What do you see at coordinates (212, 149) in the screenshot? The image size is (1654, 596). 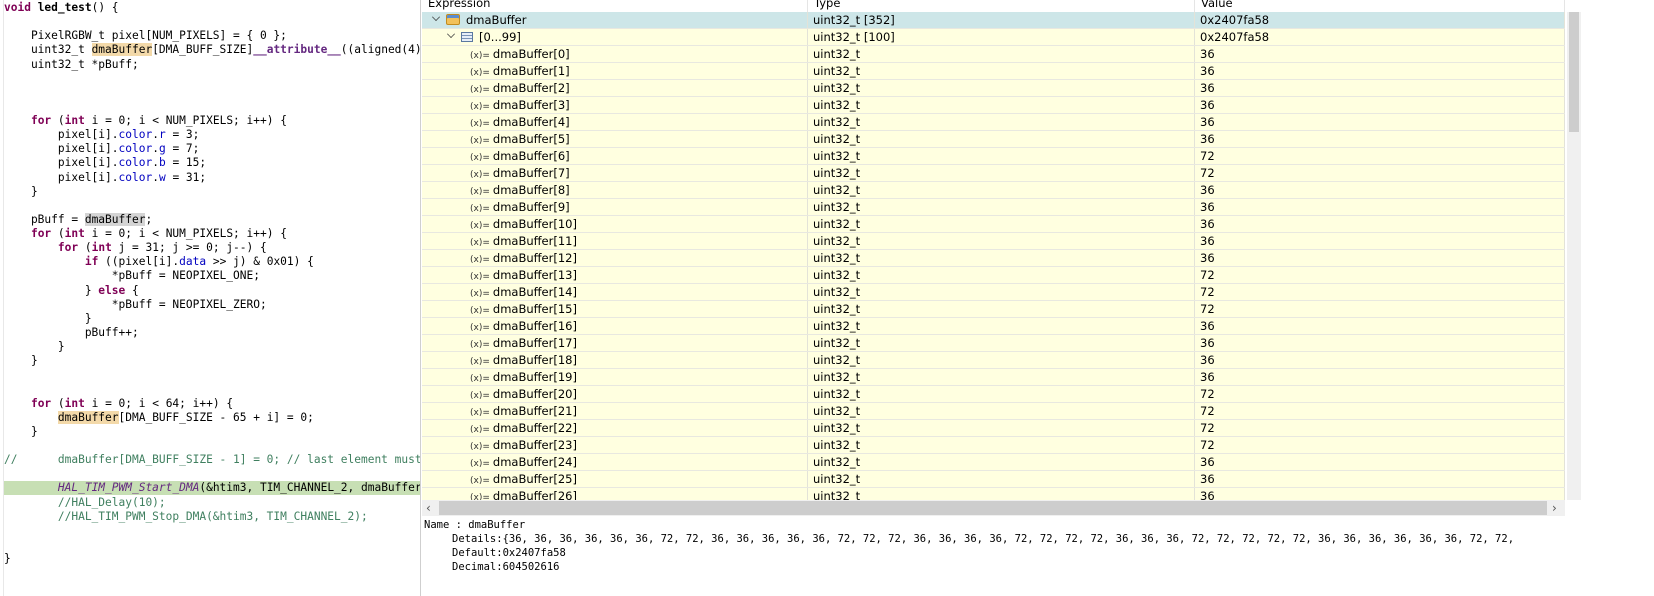 I see `code-line: pixel[i].color.g = 7;` at bounding box center [212, 149].